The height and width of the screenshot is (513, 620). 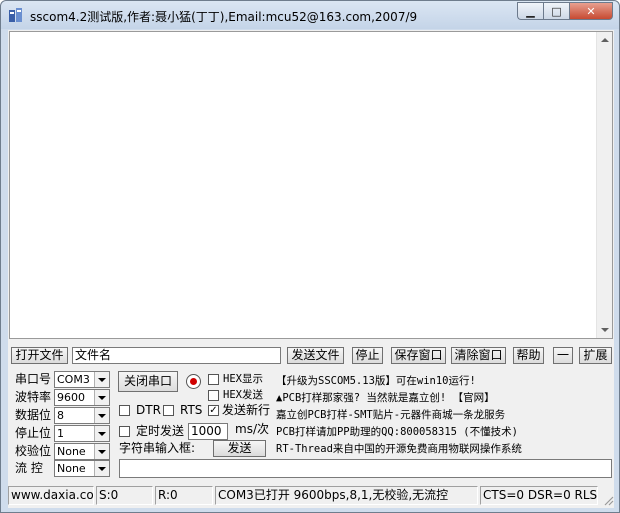 I want to click on status-site: www.daxia.cor, so click(x=51, y=495).